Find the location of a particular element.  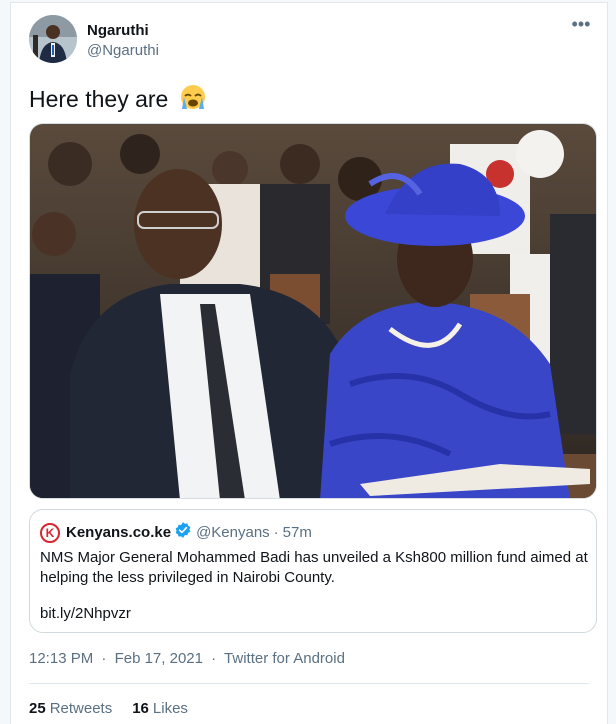

quoted-author-handle: @Kenyans is located at coordinates (233, 533).